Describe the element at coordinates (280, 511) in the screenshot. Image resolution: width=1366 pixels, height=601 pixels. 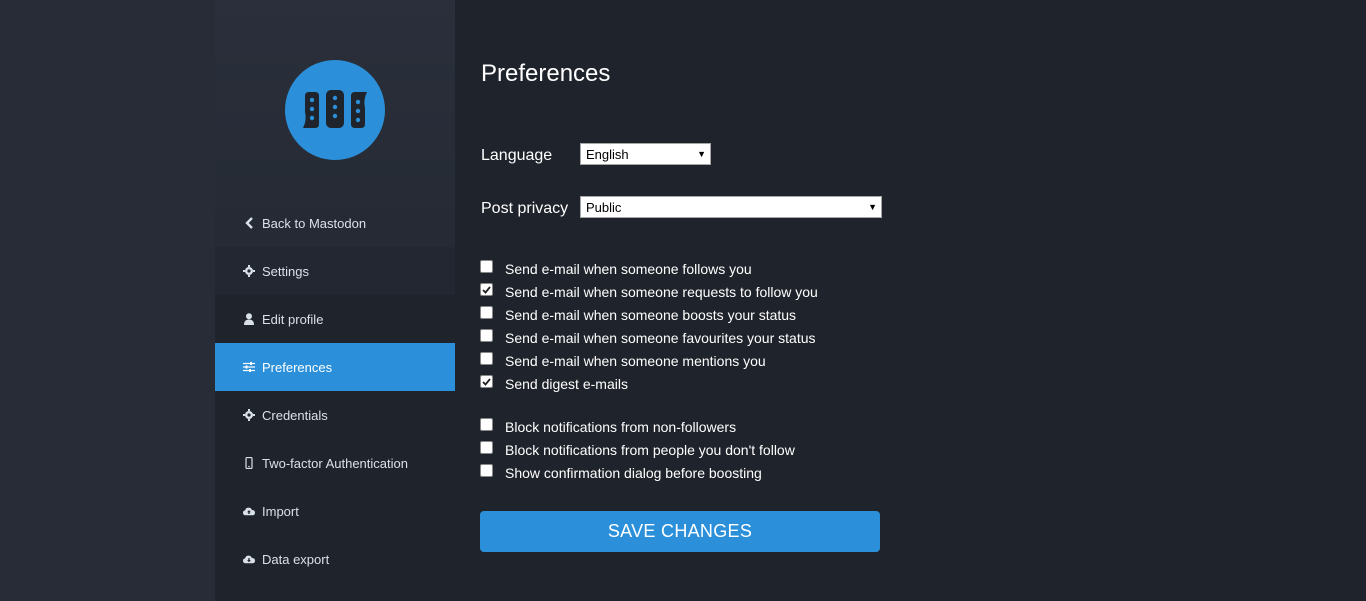
I see `sidebar-item-label: Import` at that location.